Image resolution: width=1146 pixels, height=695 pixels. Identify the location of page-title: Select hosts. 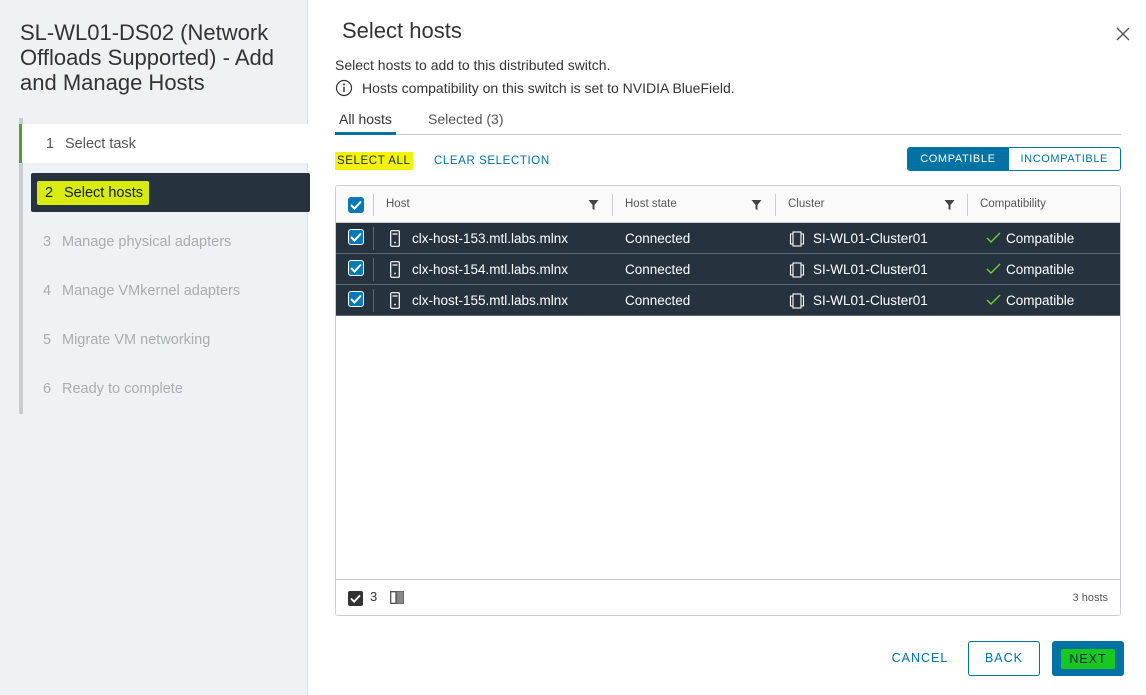
(402, 30).